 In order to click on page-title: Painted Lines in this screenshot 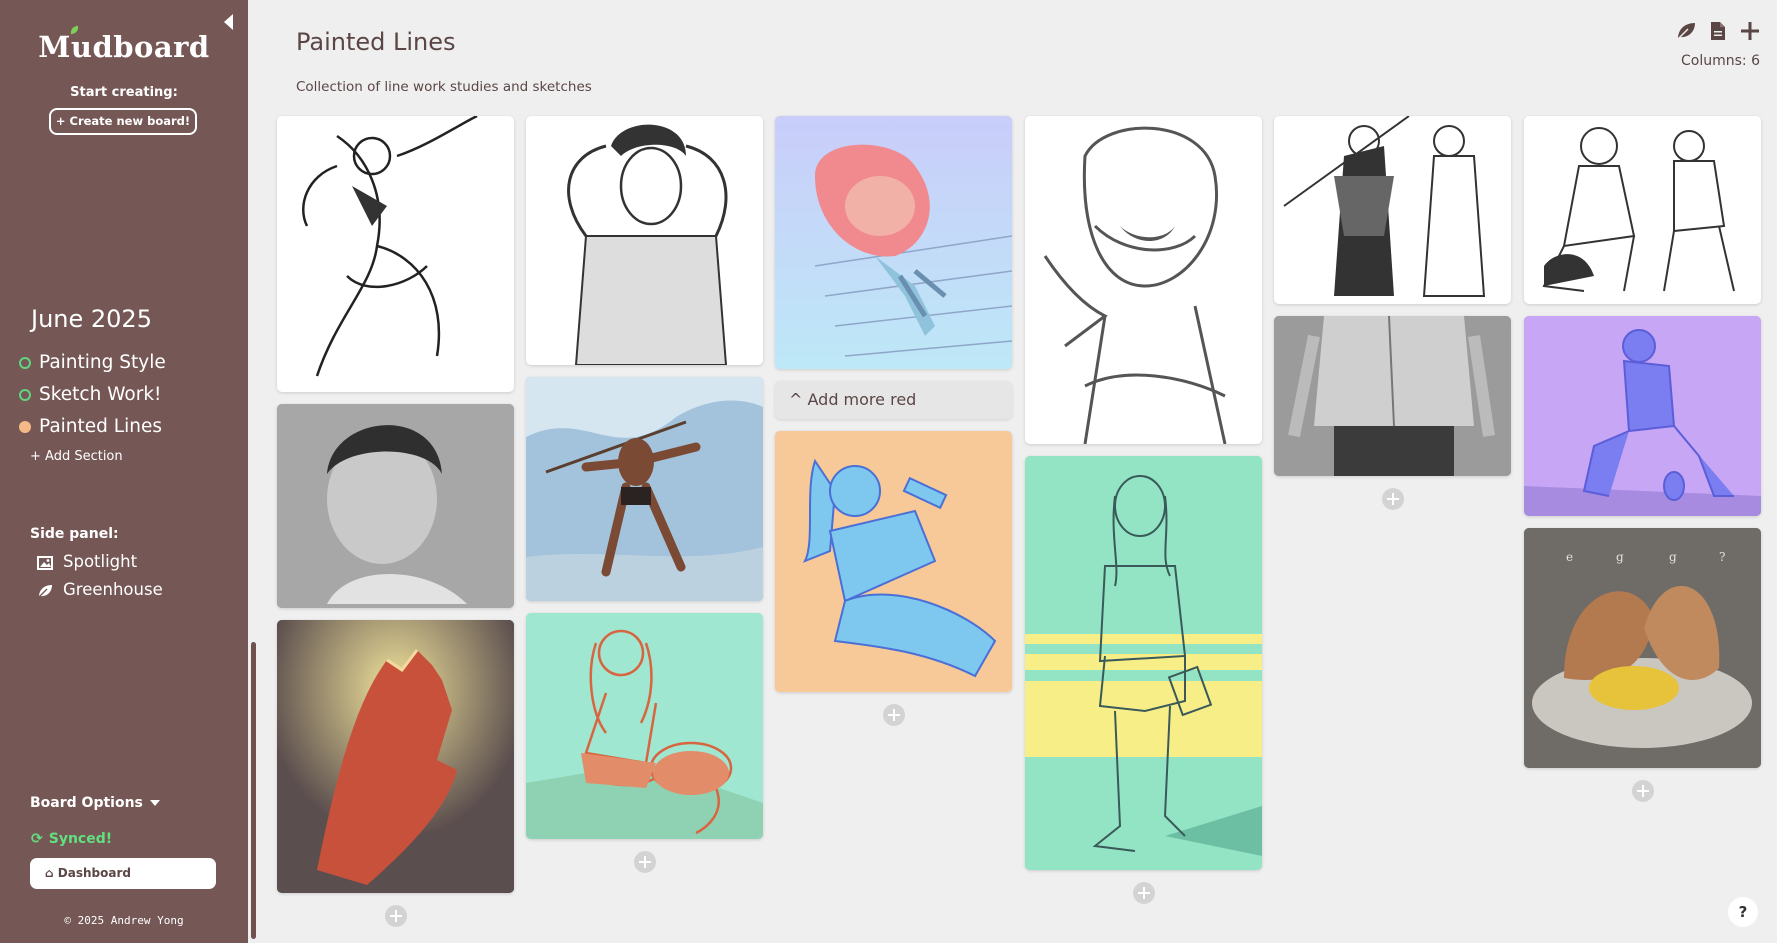, I will do `click(376, 42)`.